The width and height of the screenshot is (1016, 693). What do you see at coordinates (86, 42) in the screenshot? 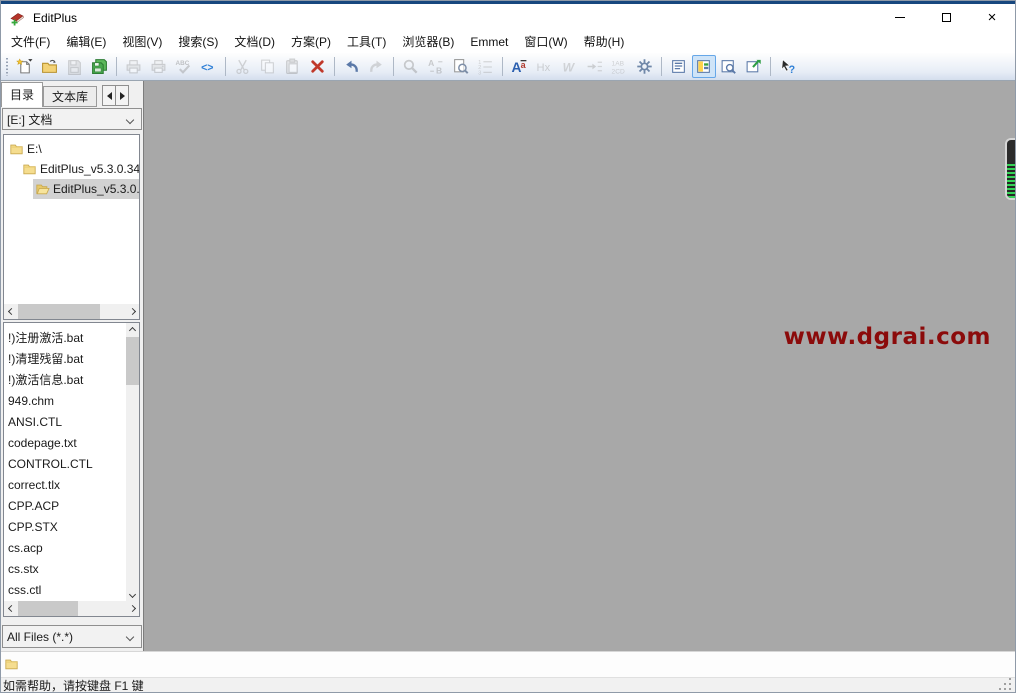
I see `menu-item: 编辑(E)` at bounding box center [86, 42].